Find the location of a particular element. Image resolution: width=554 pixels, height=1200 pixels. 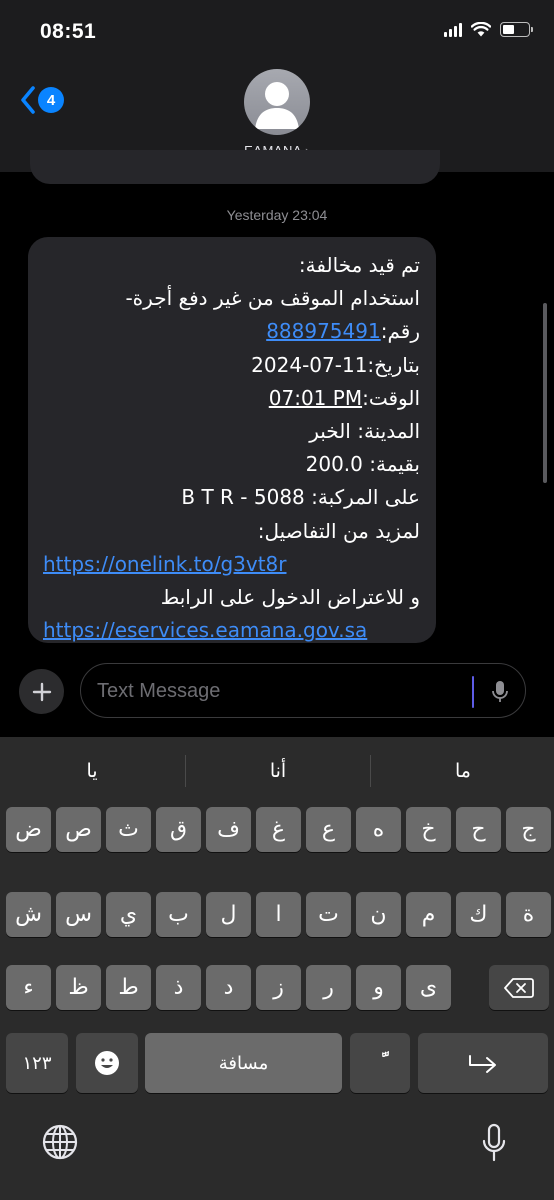

key: ص is located at coordinates (78, 829).